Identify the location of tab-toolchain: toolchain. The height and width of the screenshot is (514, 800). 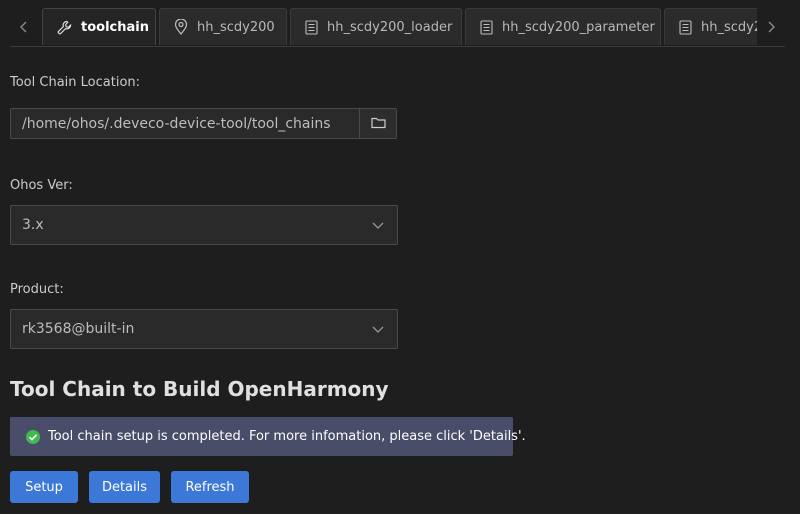
(99, 26).